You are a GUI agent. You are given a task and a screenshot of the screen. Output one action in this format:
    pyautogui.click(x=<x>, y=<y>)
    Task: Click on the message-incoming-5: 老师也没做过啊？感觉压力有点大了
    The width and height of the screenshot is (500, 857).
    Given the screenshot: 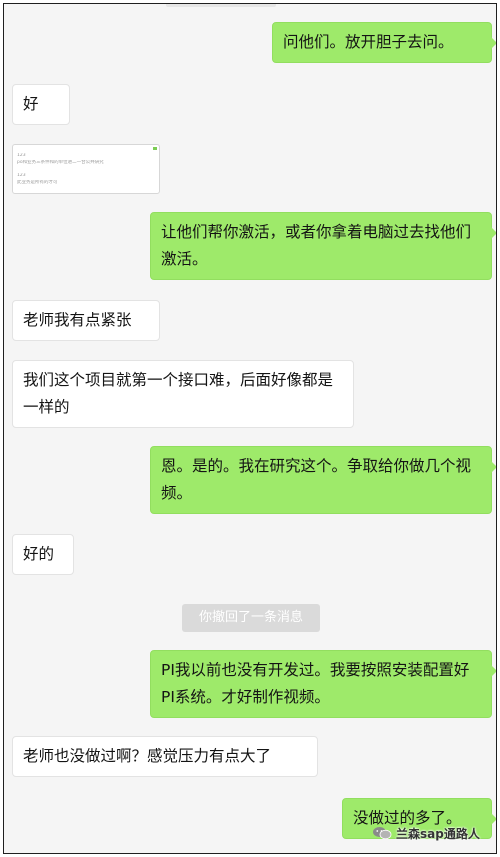 What is the action you would take?
    pyautogui.click(x=165, y=756)
    